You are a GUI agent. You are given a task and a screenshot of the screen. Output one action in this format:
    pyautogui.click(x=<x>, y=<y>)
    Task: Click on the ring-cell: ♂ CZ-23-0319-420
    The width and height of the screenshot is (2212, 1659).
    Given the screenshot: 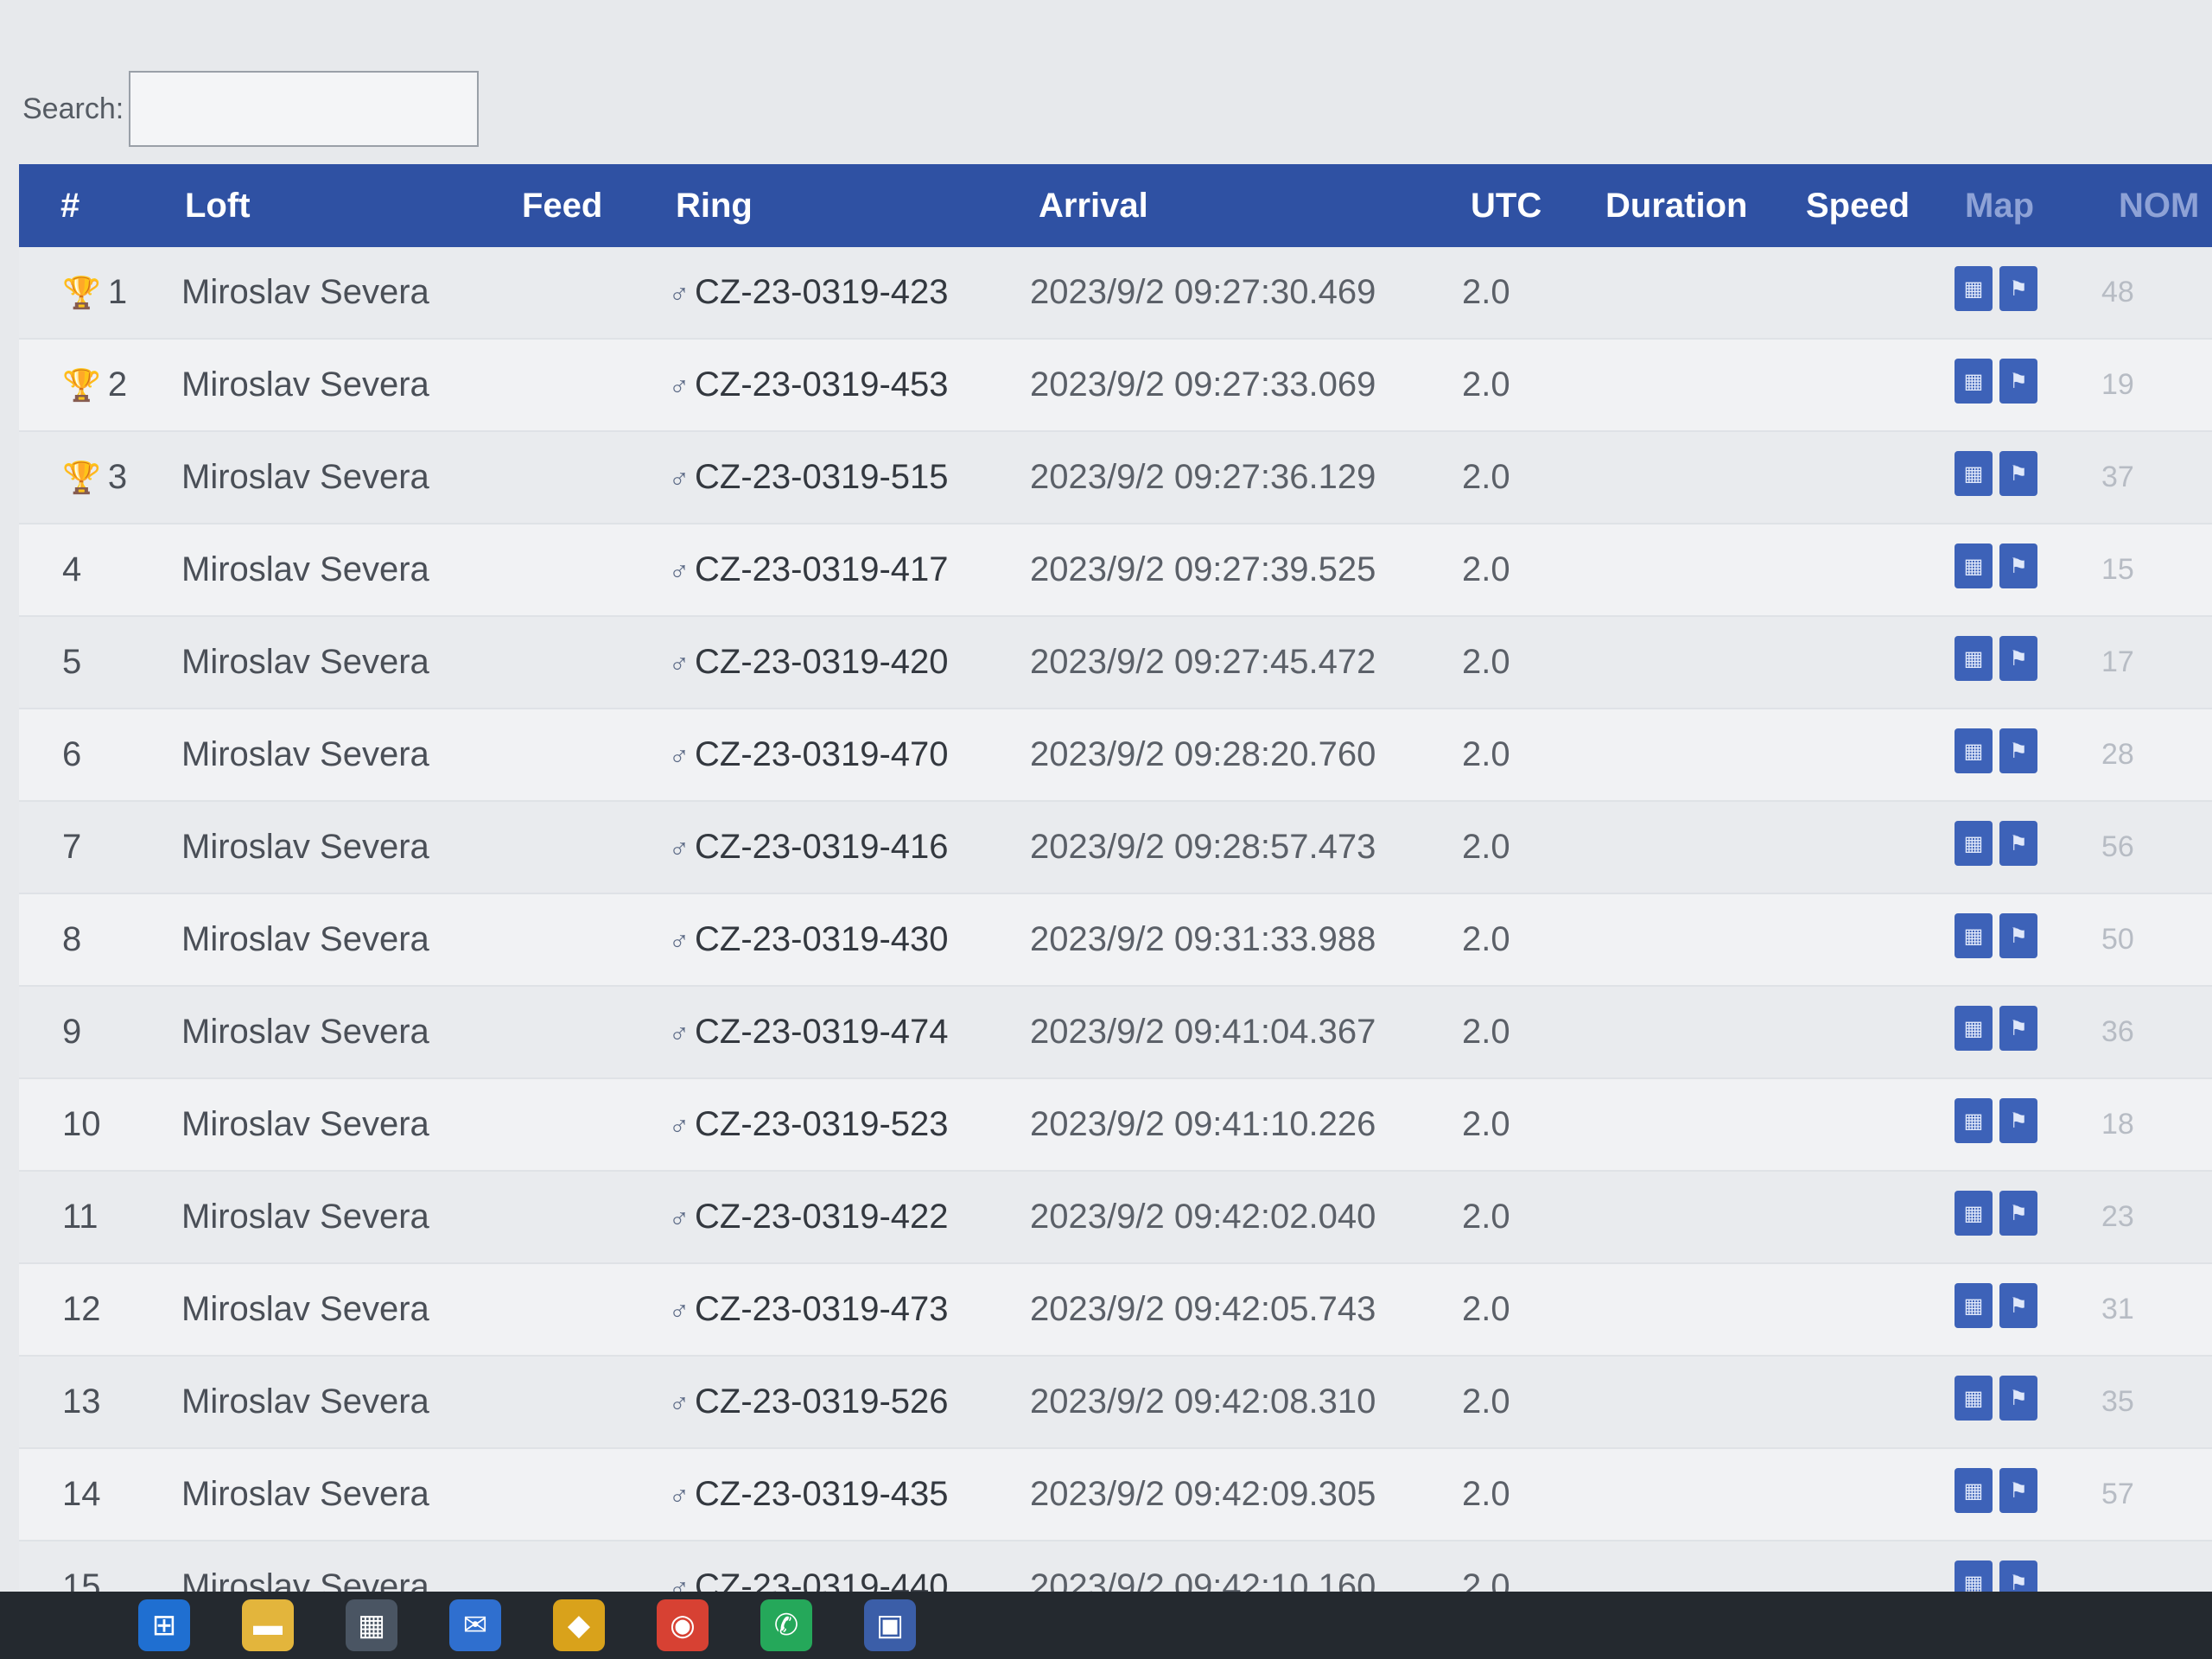 What is the action you would take?
    pyautogui.click(x=809, y=662)
    